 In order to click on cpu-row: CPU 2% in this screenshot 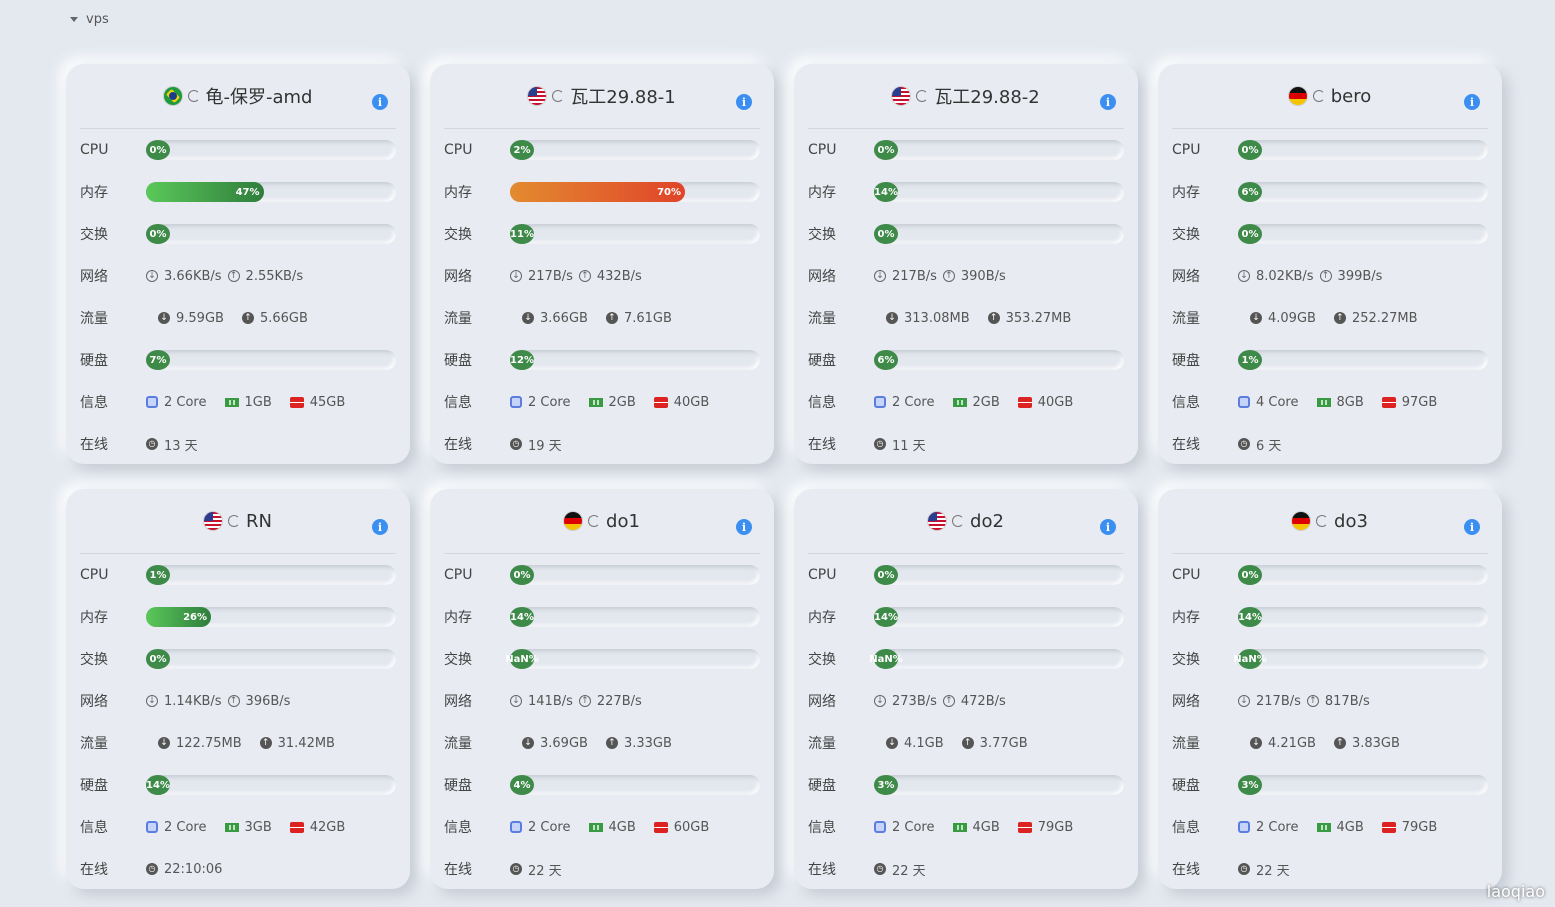, I will do `click(602, 150)`.